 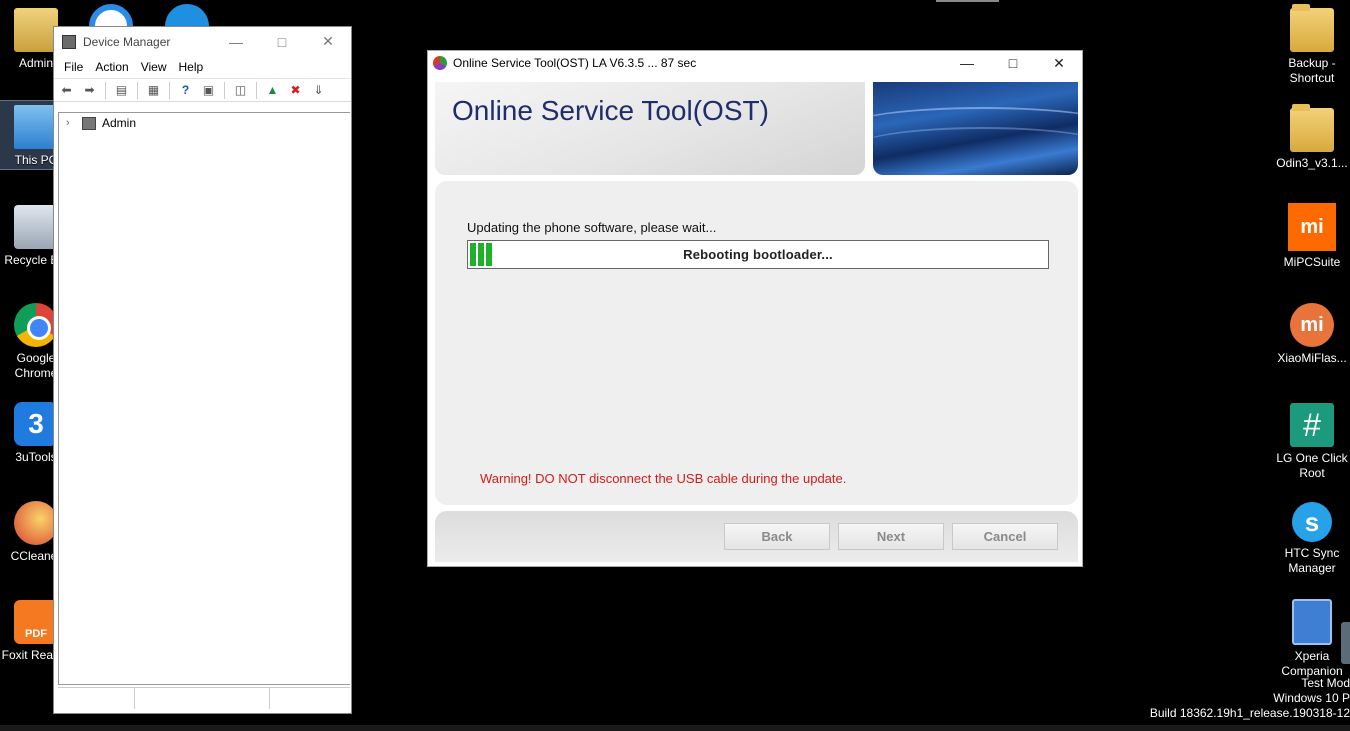 What do you see at coordinates (440, 63) in the screenshot?
I see `ost-app-icon` at bounding box center [440, 63].